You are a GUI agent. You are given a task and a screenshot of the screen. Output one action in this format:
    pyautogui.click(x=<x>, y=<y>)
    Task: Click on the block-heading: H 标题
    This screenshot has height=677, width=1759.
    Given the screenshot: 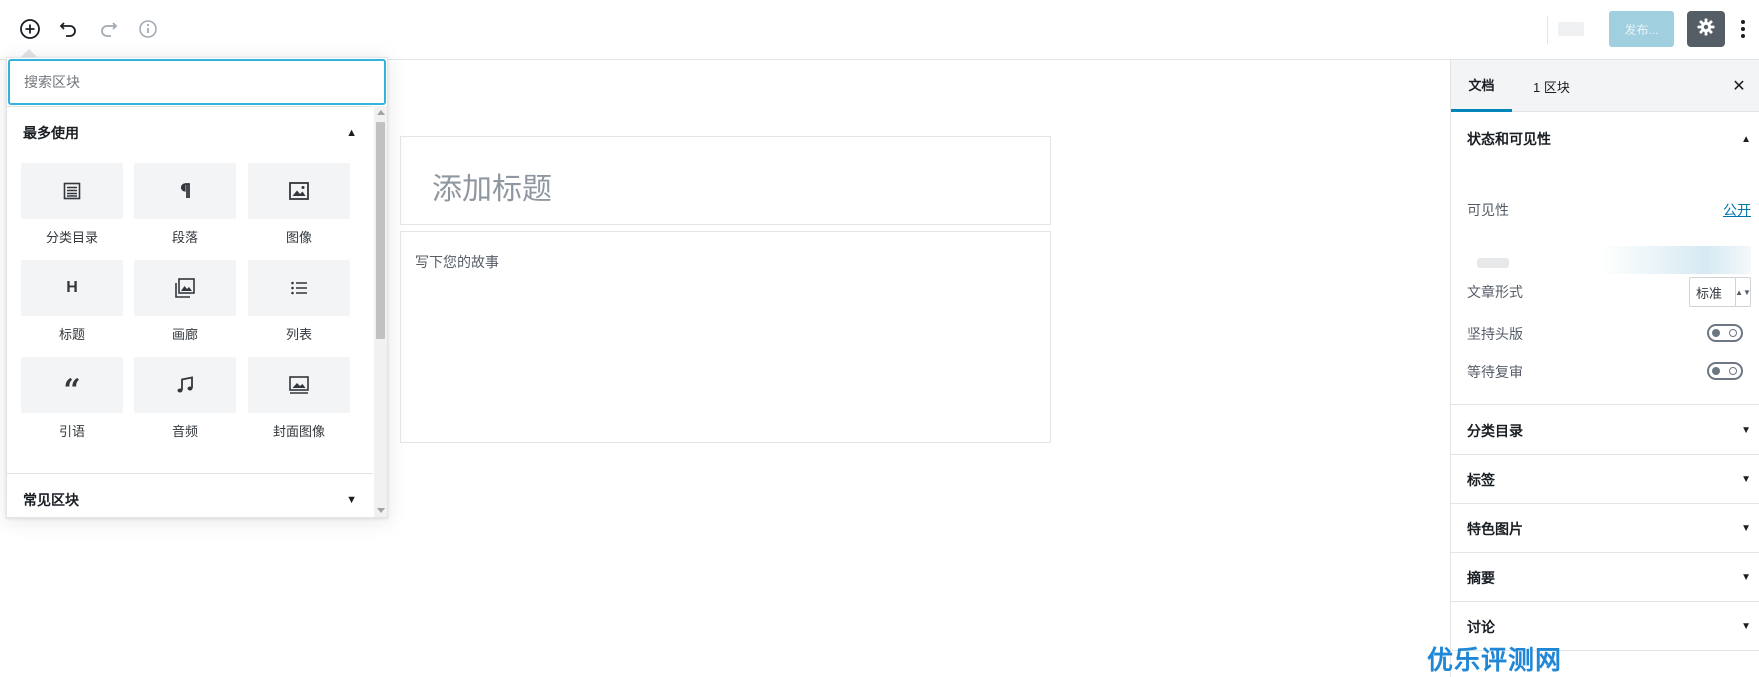 What is the action you would take?
    pyautogui.click(x=72, y=305)
    